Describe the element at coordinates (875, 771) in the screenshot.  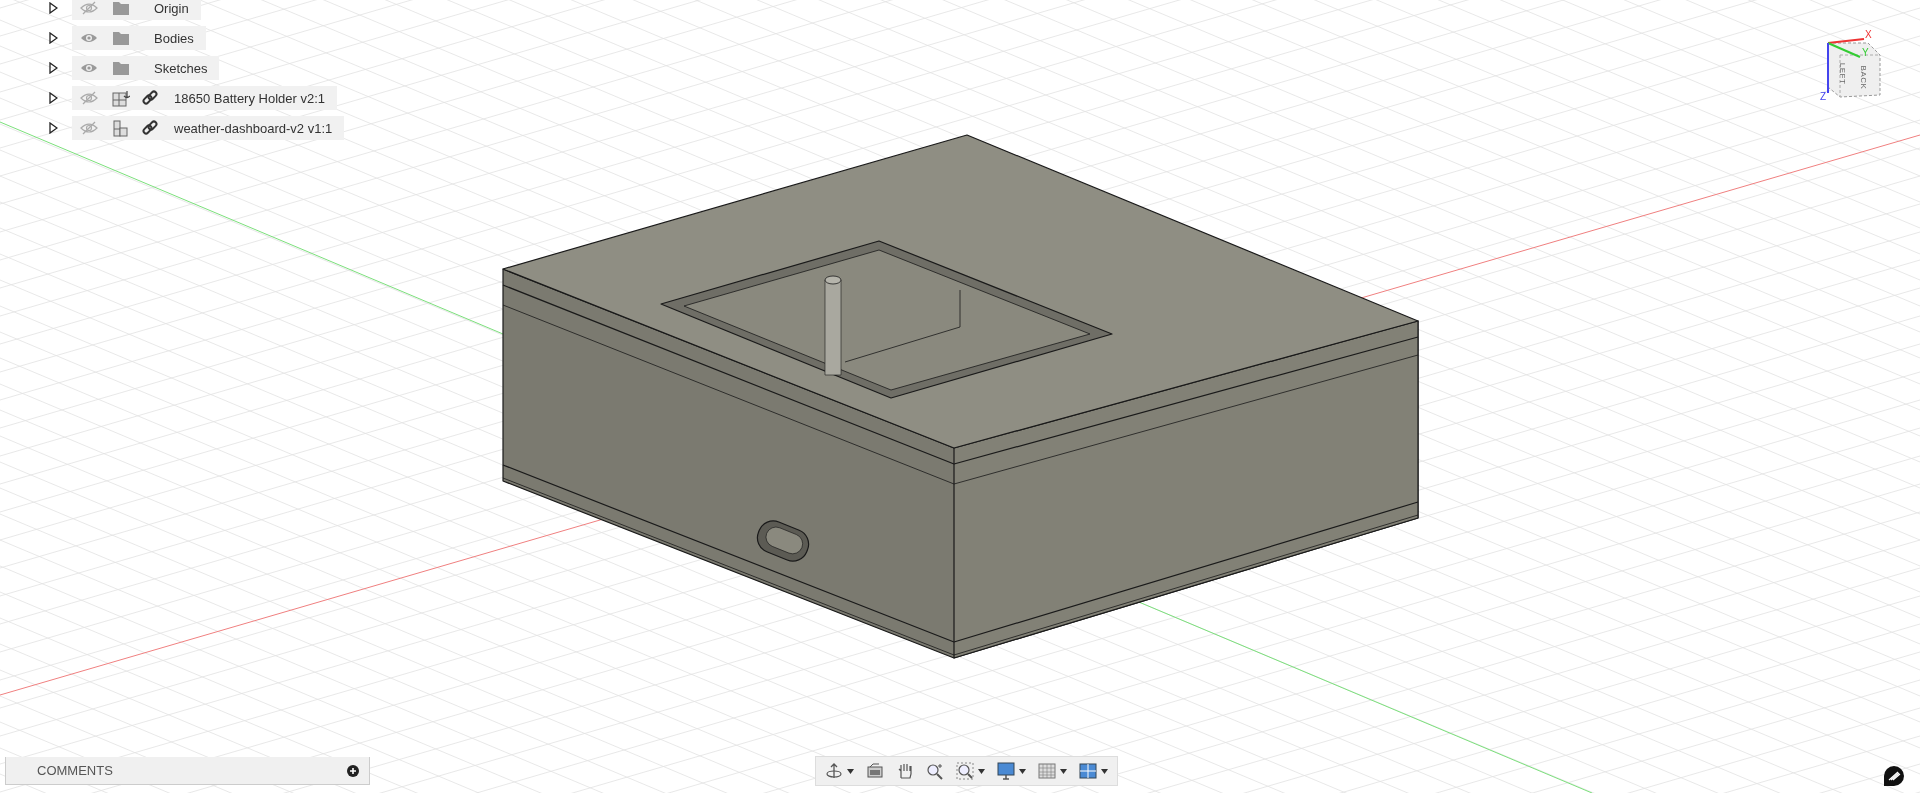
I see `screen-icon` at that location.